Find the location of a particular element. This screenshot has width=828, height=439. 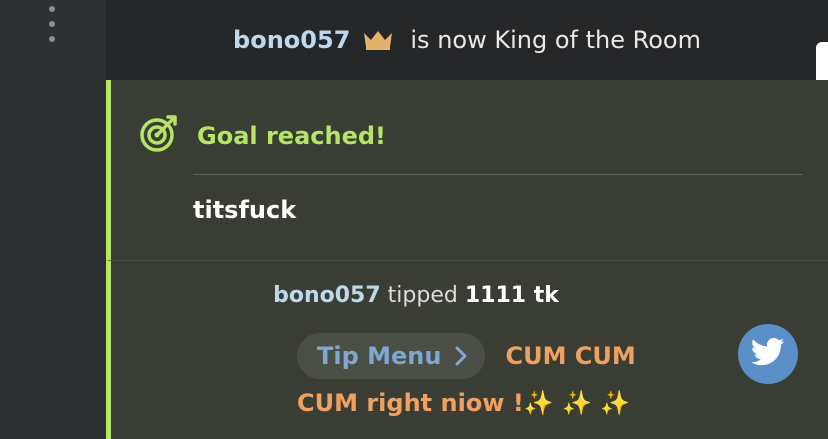

tip-menu-button: Tip Menu is located at coordinates (391, 356).